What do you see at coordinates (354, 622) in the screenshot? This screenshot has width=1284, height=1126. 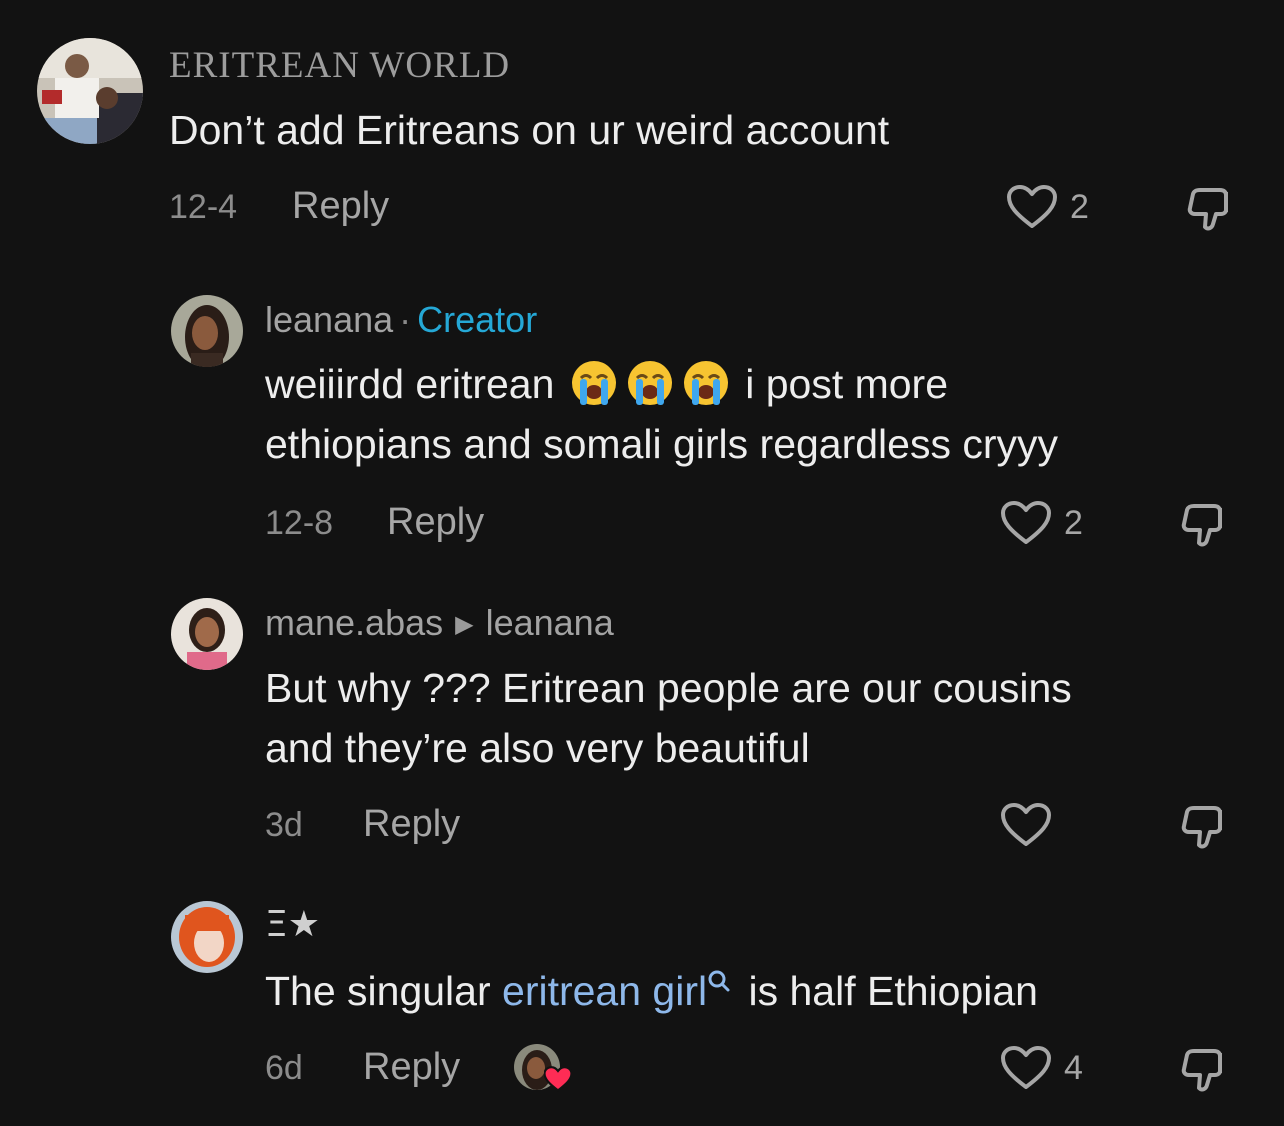 I see `author-name: mane.abas` at bounding box center [354, 622].